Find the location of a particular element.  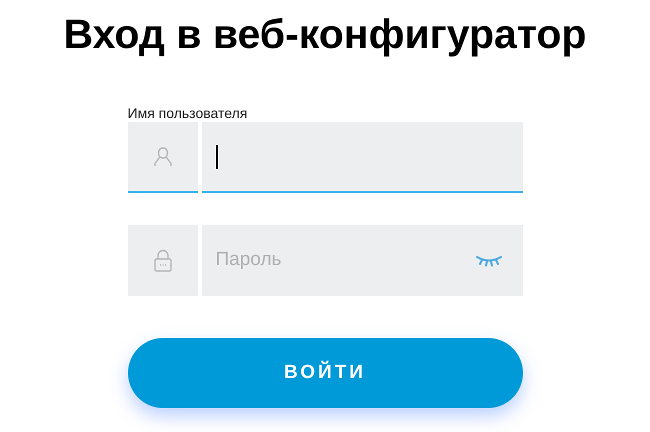

login-button: ВОЙТИ is located at coordinates (325, 373).